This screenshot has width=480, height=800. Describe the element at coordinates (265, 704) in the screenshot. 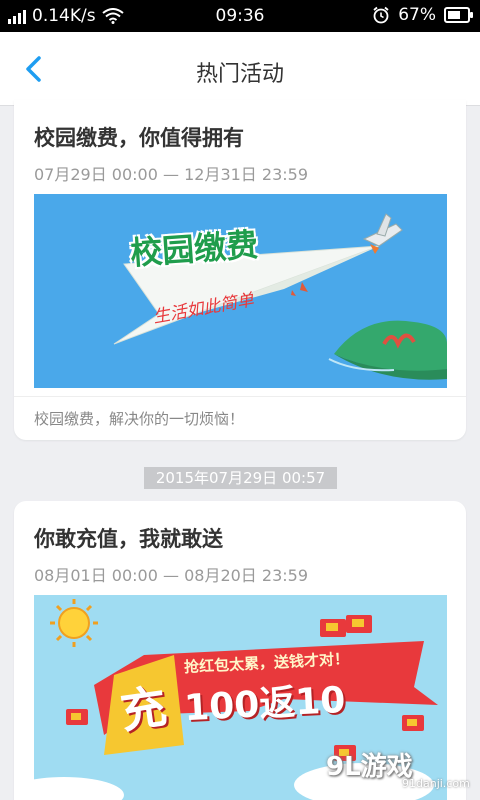

I see `banner-offer: 100返10` at that location.